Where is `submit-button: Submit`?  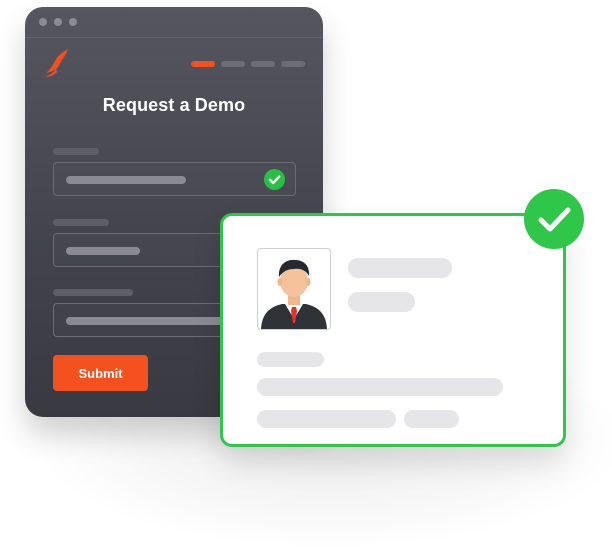 submit-button: Submit is located at coordinates (100, 373).